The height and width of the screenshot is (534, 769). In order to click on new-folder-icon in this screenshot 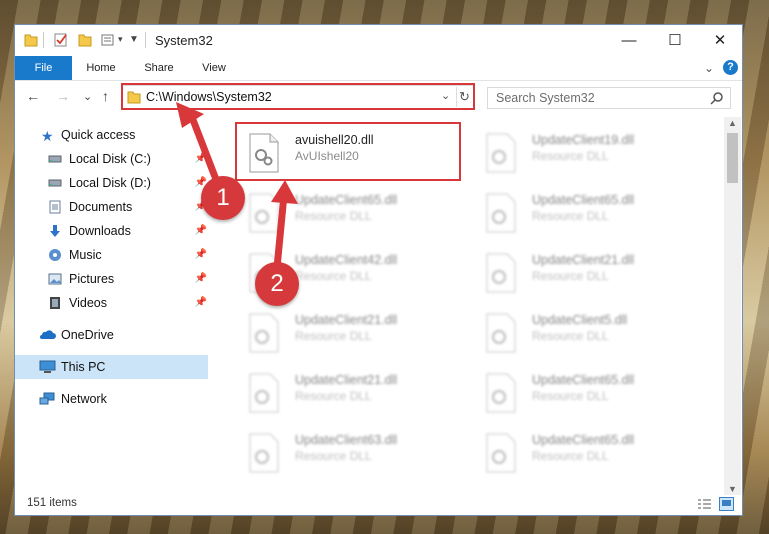, I will do `click(85, 40)`.